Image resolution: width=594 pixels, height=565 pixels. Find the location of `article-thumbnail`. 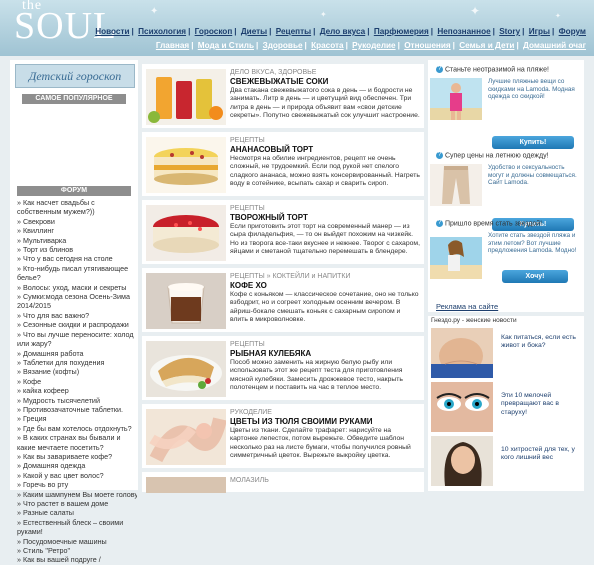

article-thumbnail is located at coordinates (186, 485).